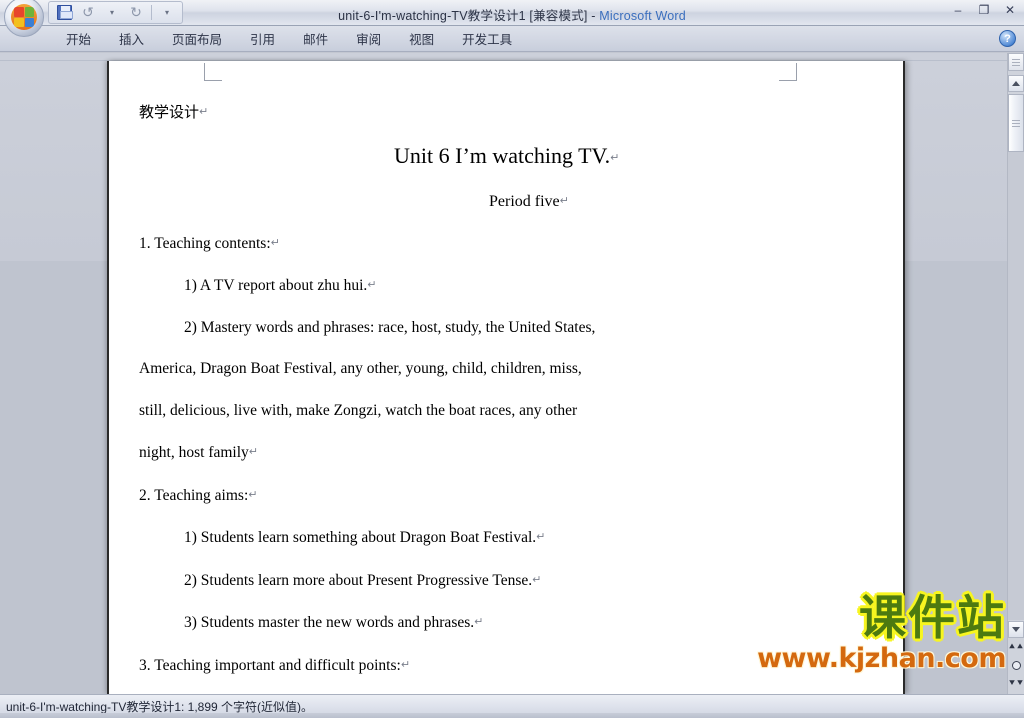 The height and width of the screenshot is (718, 1024). I want to click on doc-line-text: 教学设计, so click(169, 112).